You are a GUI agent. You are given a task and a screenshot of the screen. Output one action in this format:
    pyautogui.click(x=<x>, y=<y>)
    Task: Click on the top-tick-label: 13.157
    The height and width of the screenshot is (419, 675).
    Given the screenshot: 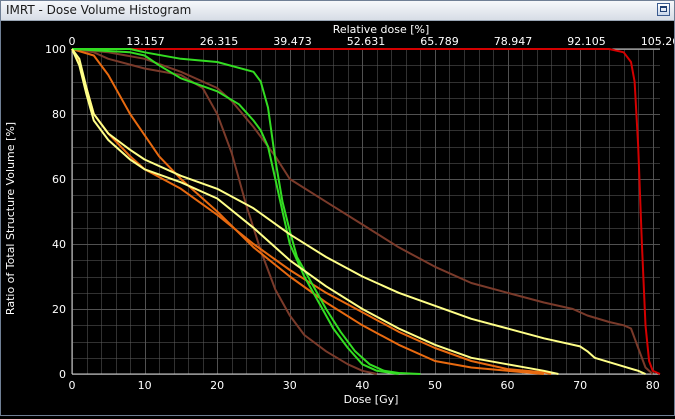 What is the action you would take?
    pyautogui.click(x=145, y=41)
    